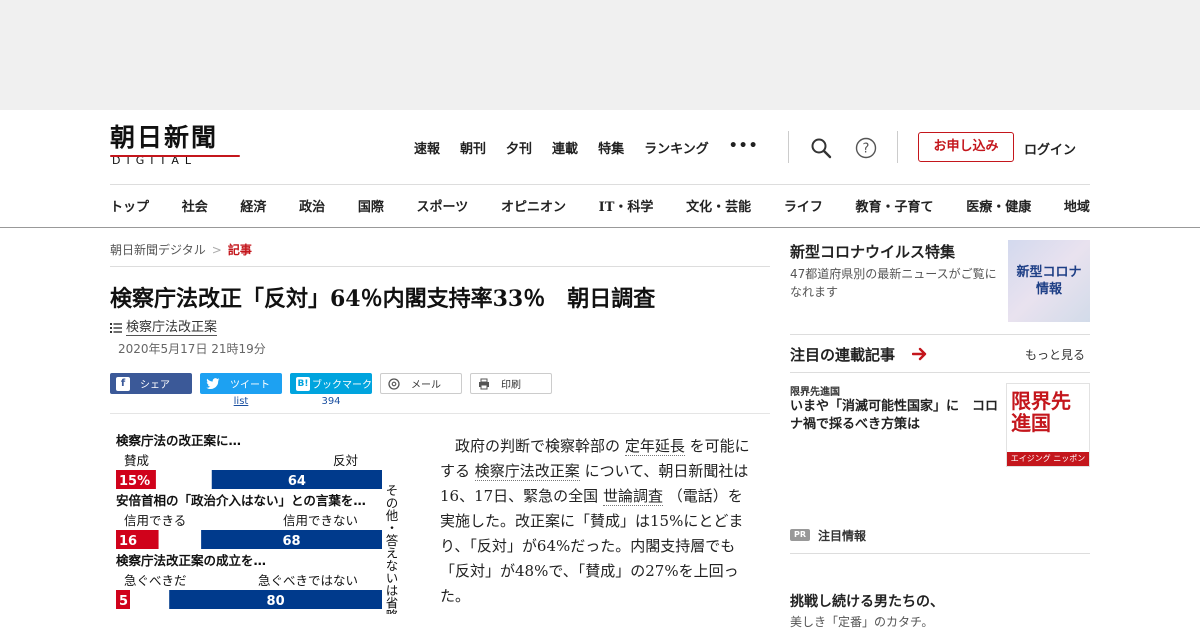 This screenshot has width=1200, height=630. I want to click on breadcrumb: 朝日新聞デジタル > 記事, so click(181, 249).